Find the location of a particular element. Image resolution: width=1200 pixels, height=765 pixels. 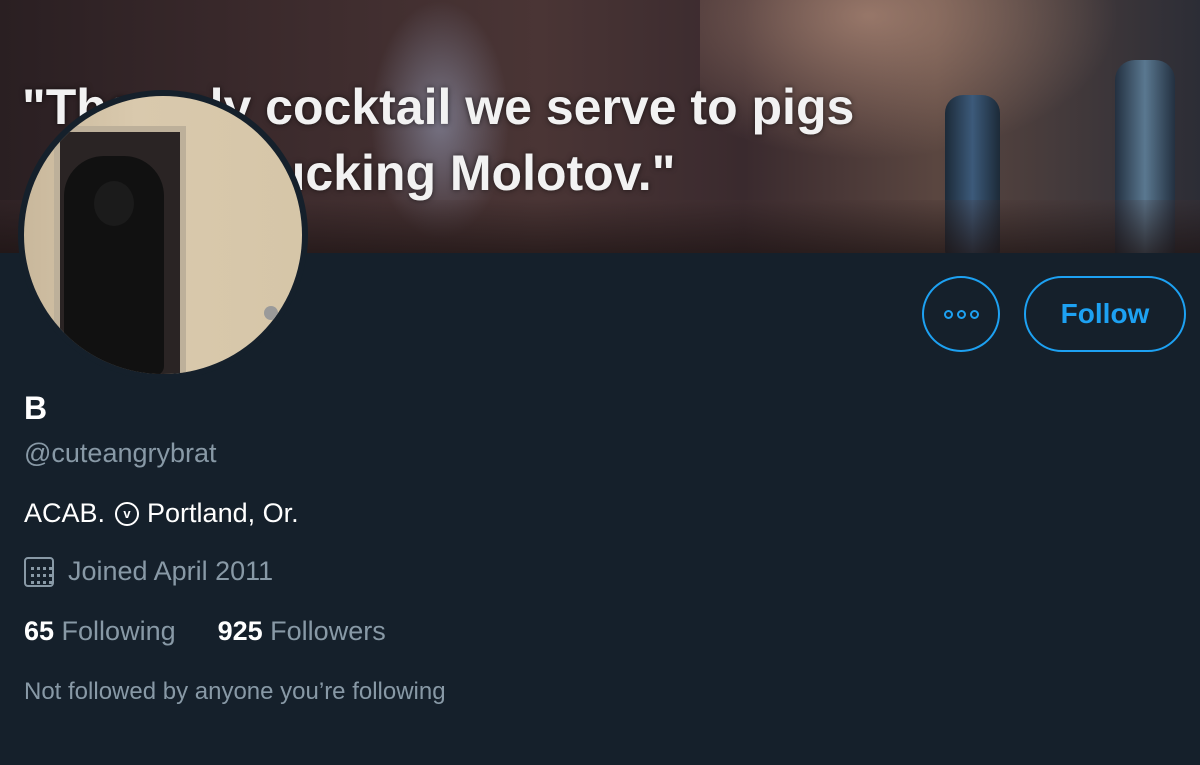

profile-stats: 65 Following 925 Followers is located at coordinates (226, 631).